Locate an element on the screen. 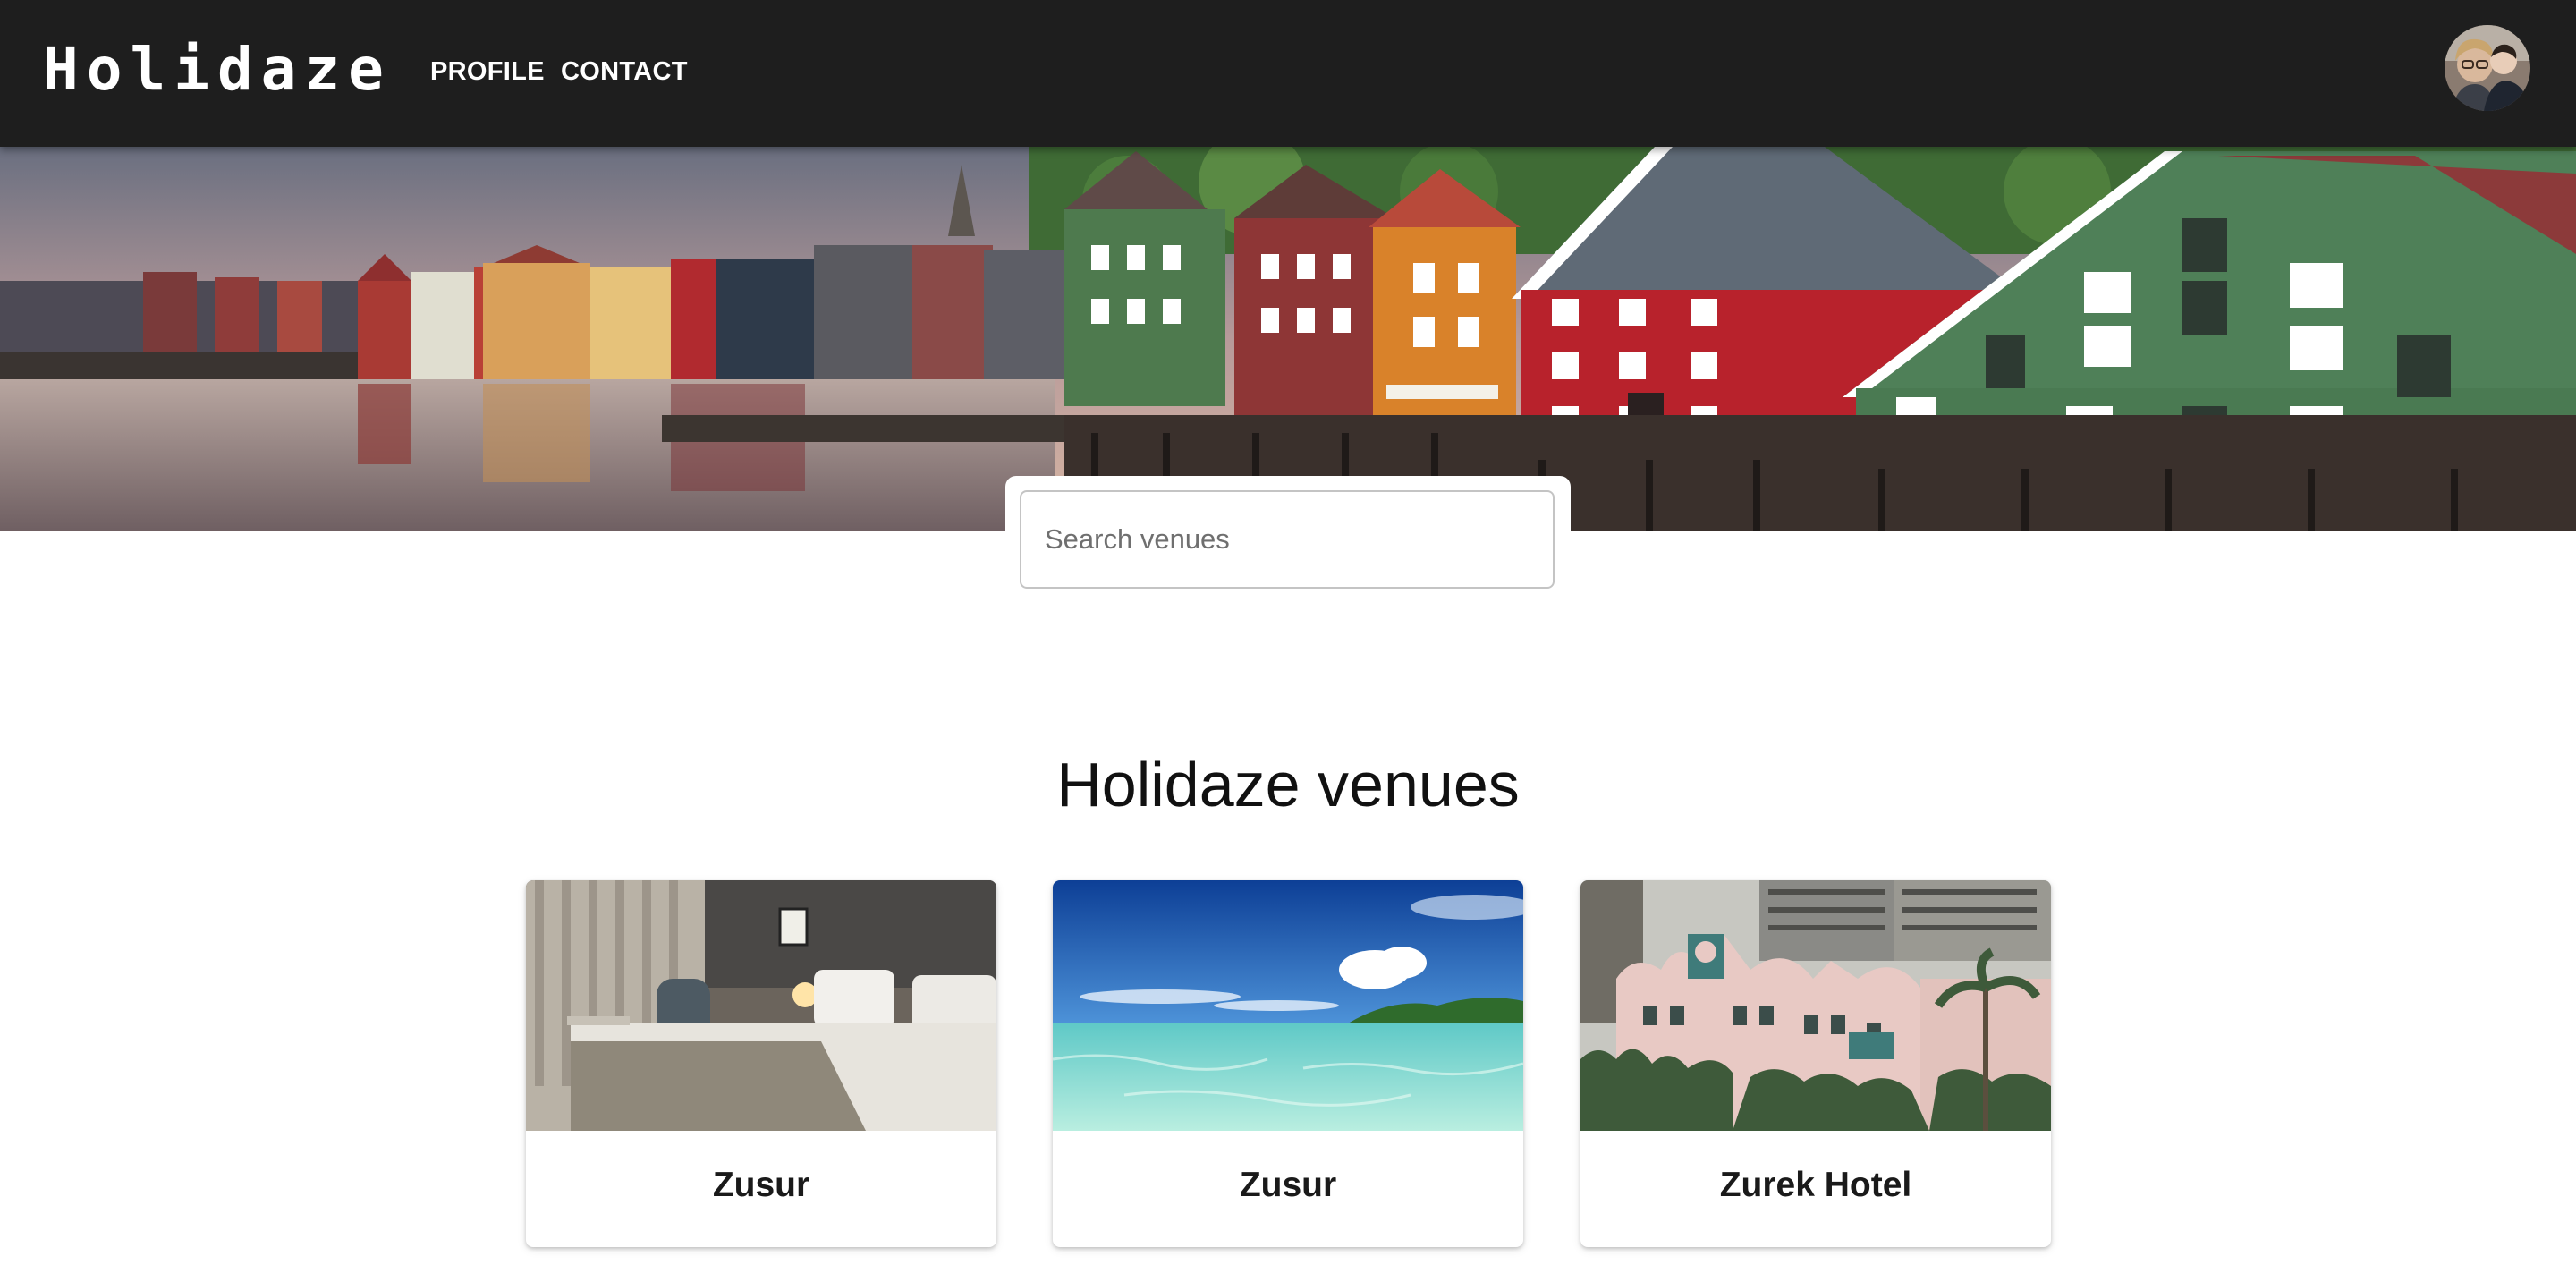 This screenshot has height=1265, width=2576. avatar-photo is located at coordinates (2487, 68).